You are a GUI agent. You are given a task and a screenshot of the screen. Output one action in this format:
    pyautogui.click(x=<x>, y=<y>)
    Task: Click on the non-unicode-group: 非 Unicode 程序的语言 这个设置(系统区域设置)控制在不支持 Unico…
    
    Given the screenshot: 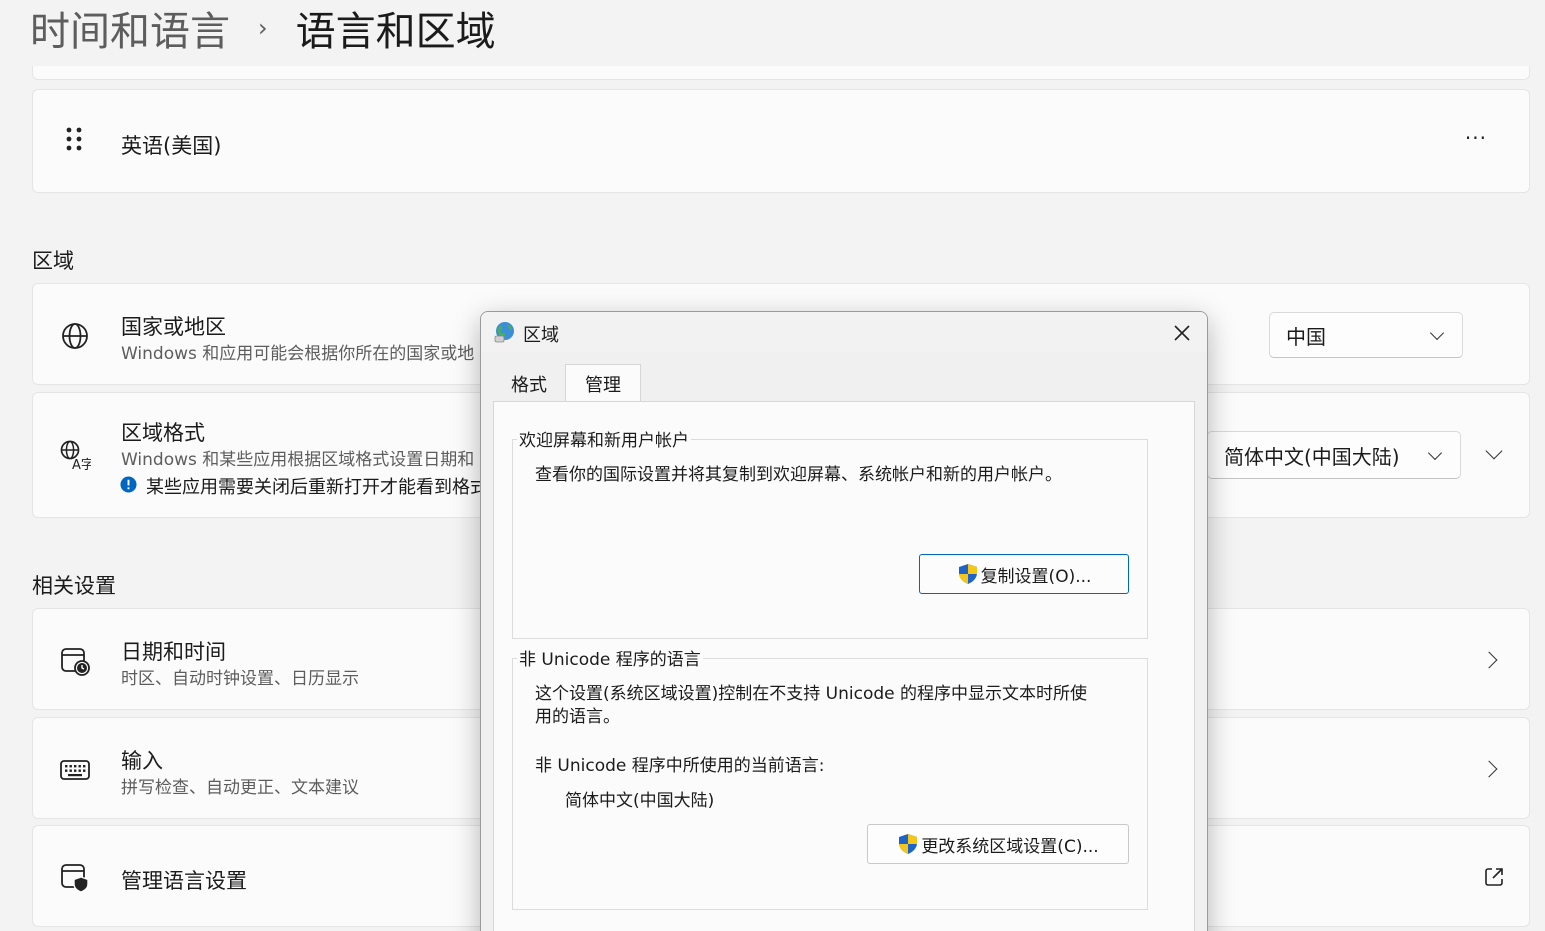 What is the action you would take?
    pyautogui.click(x=830, y=777)
    